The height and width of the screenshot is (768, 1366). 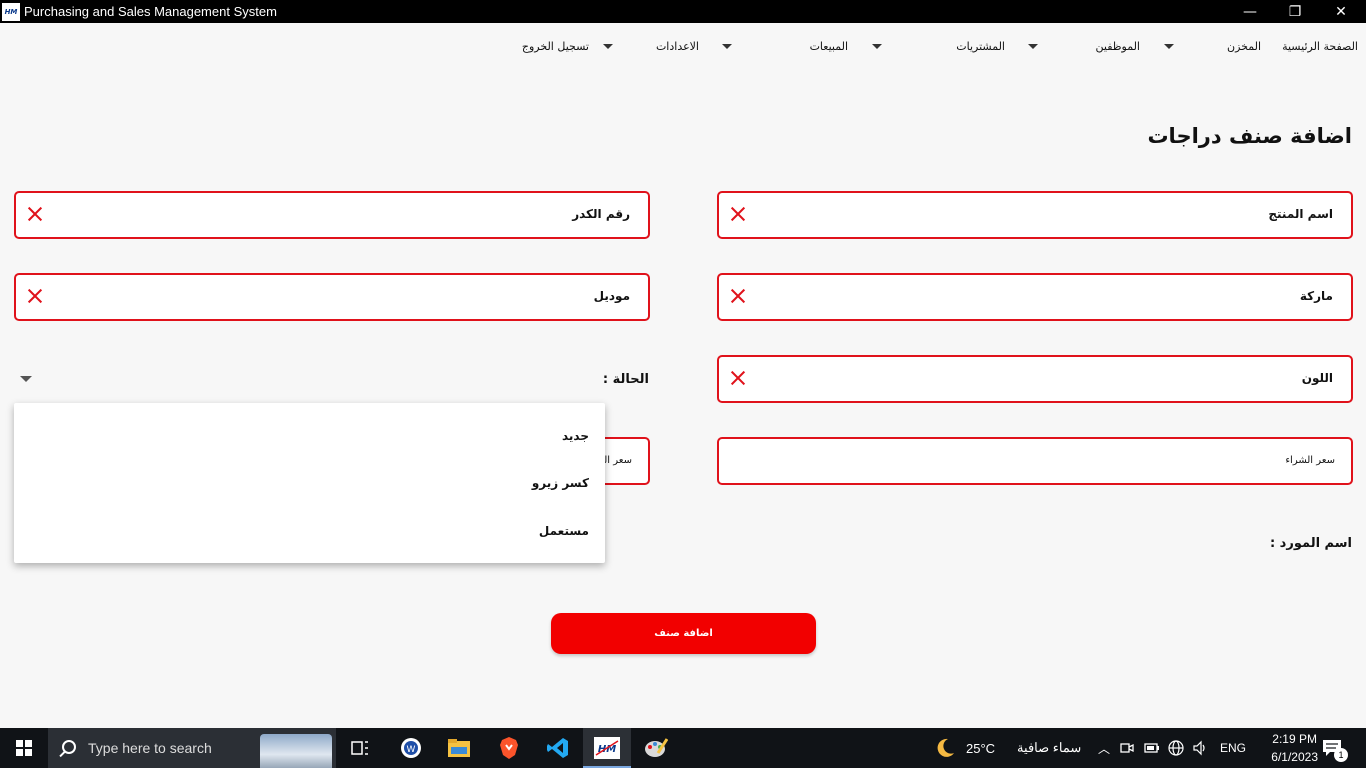 I want to click on windows-logo-icon, so click(x=24, y=748).